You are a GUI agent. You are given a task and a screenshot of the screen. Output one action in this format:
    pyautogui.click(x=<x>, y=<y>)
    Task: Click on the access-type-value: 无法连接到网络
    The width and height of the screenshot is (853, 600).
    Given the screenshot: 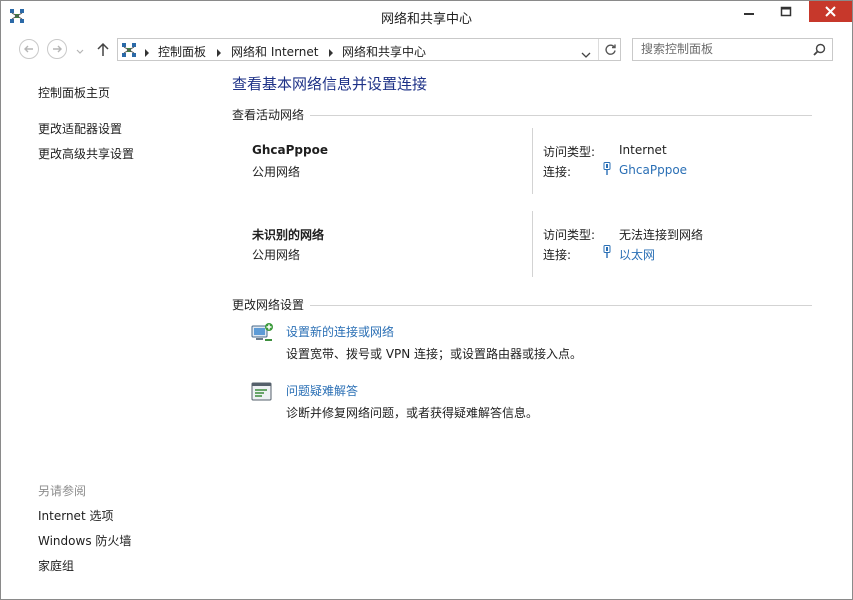 What is the action you would take?
    pyautogui.click(x=661, y=235)
    